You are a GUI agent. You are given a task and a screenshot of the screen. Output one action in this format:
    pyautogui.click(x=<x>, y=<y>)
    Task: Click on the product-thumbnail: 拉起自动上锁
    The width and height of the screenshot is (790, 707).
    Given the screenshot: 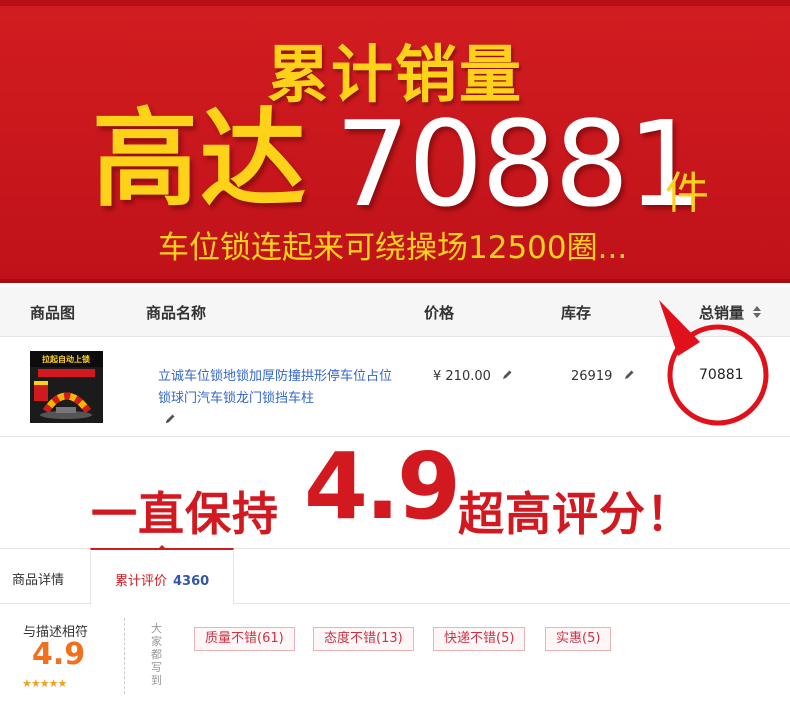 What is the action you would take?
    pyautogui.click(x=66, y=387)
    